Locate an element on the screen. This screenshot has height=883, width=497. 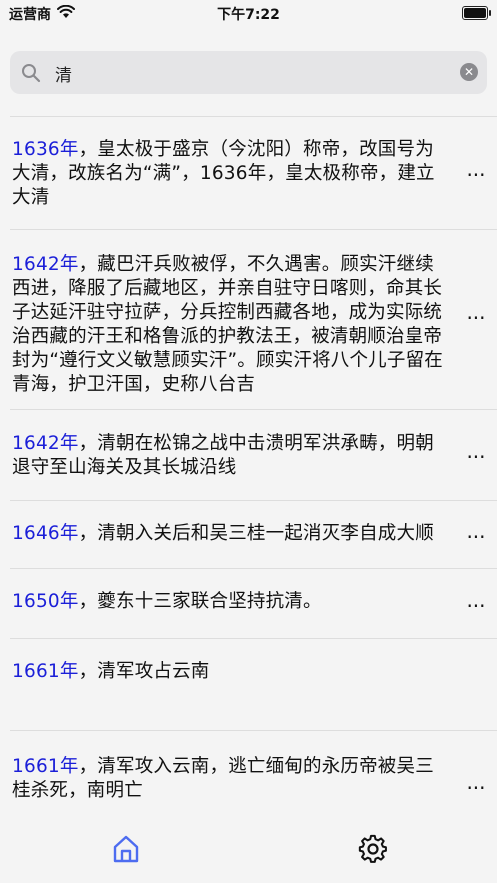
list-item: 1642年，清朝在松锦之战中击溃明军洪承畴，明朝退守至山海关及其长城沿线 ··· is located at coordinates (253, 455).